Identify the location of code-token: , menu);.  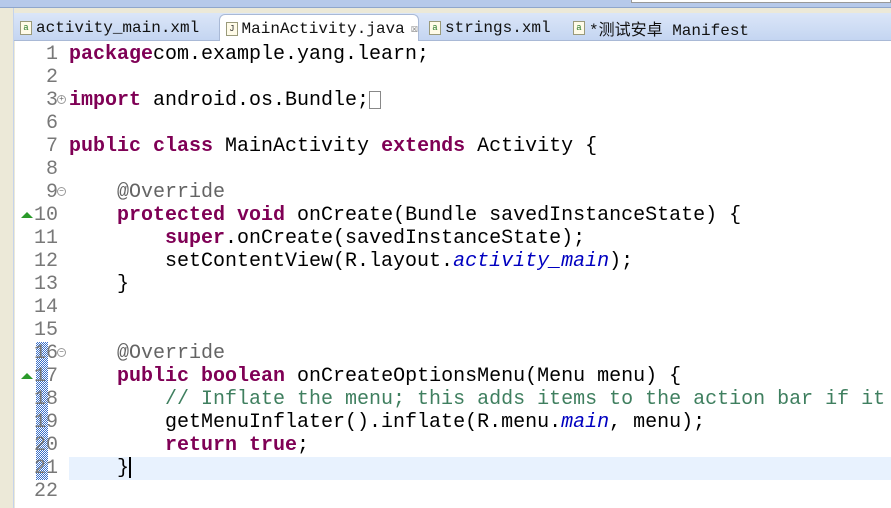
(657, 422).